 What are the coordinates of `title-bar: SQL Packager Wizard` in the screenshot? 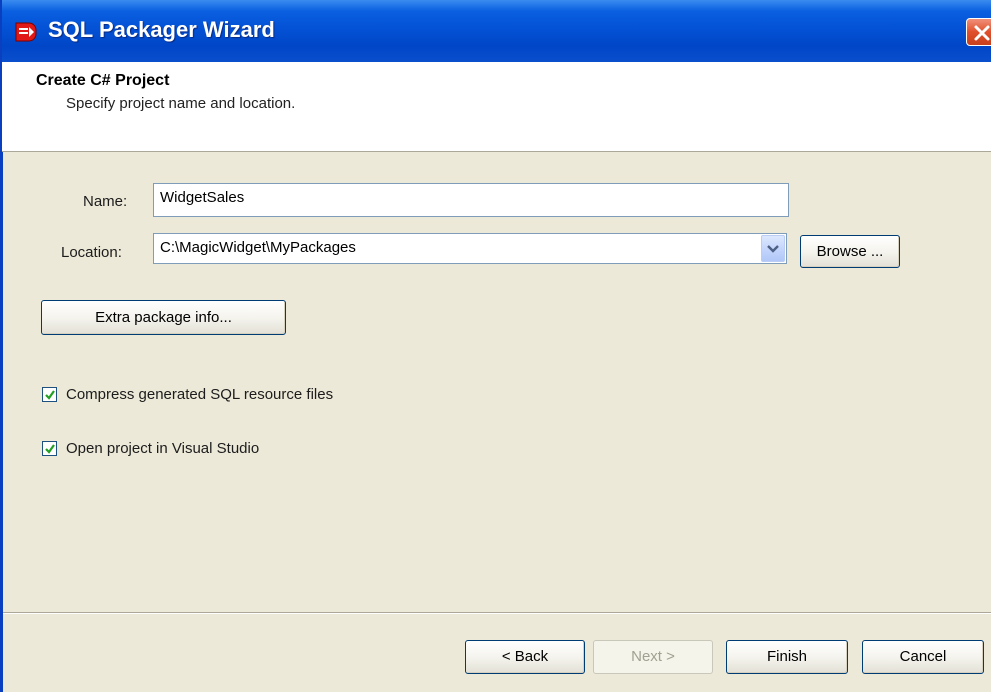 It's located at (495, 31).